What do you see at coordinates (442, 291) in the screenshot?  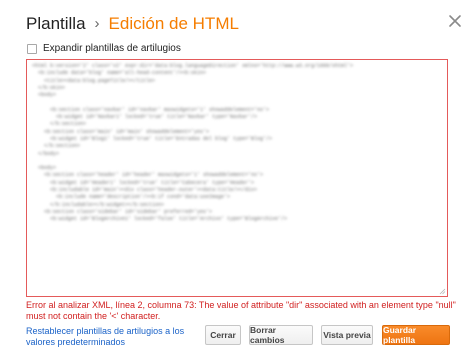 I see `resize-grip-icon` at bounding box center [442, 291].